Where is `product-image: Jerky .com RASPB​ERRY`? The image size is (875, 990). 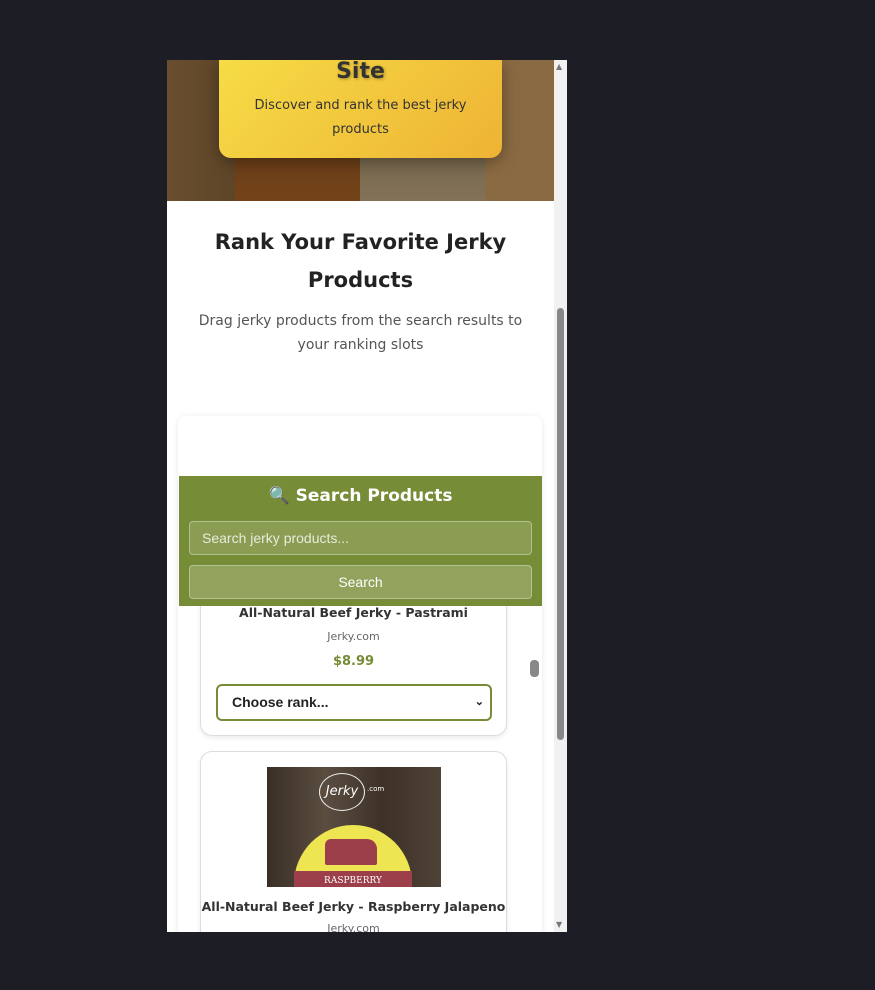
product-image: Jerky .com RASPB​ERRY is located at coordinates (354, 827).